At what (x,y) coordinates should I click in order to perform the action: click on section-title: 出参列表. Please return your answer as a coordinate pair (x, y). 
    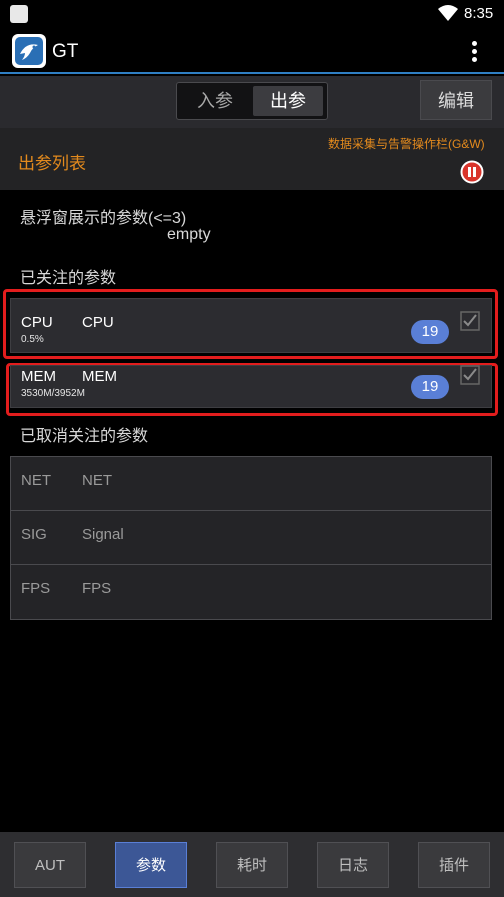
    Looking at the image, I should click on (52, 163).